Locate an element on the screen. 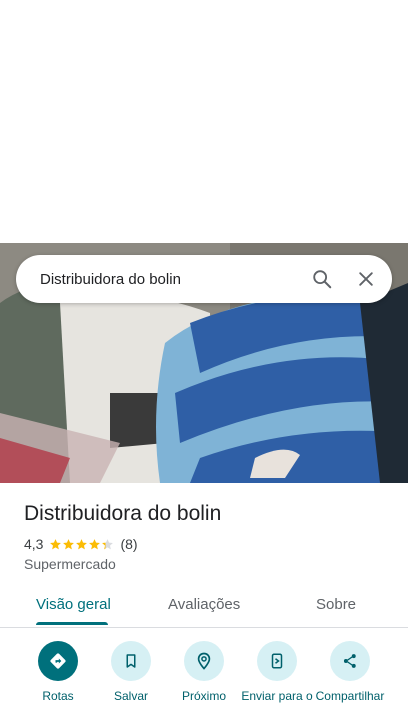 The width and height of the screenshot is (408, 726). search-input: Distribuidora do bolin is located at coordinates (172, 279).